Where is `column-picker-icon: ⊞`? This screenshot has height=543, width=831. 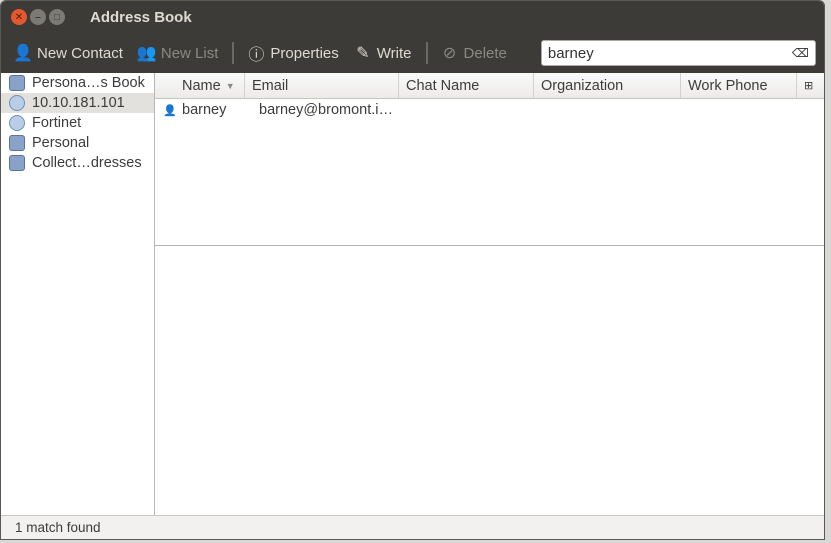 column-picker-icon: ⊞ is located at coordinates (810, 85).